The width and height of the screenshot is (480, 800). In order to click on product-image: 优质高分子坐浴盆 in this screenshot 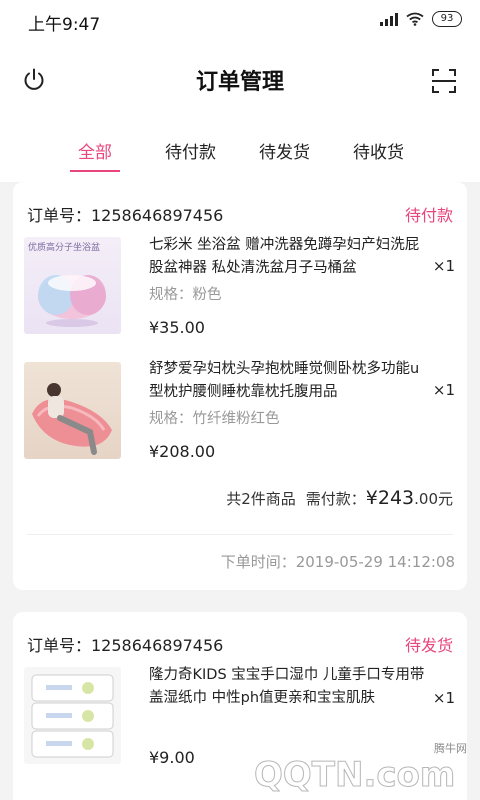, I will do `click(72, 285)`.